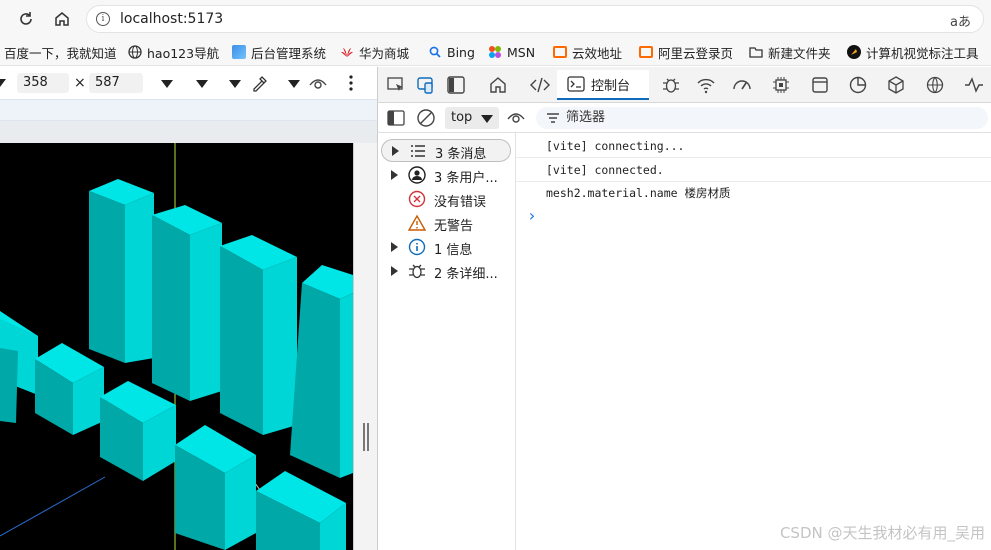  What do you see at coordinates (167, 84) in the screenshot?
I see `zoom-dropdown-icon` at bounding box center [167, 84].